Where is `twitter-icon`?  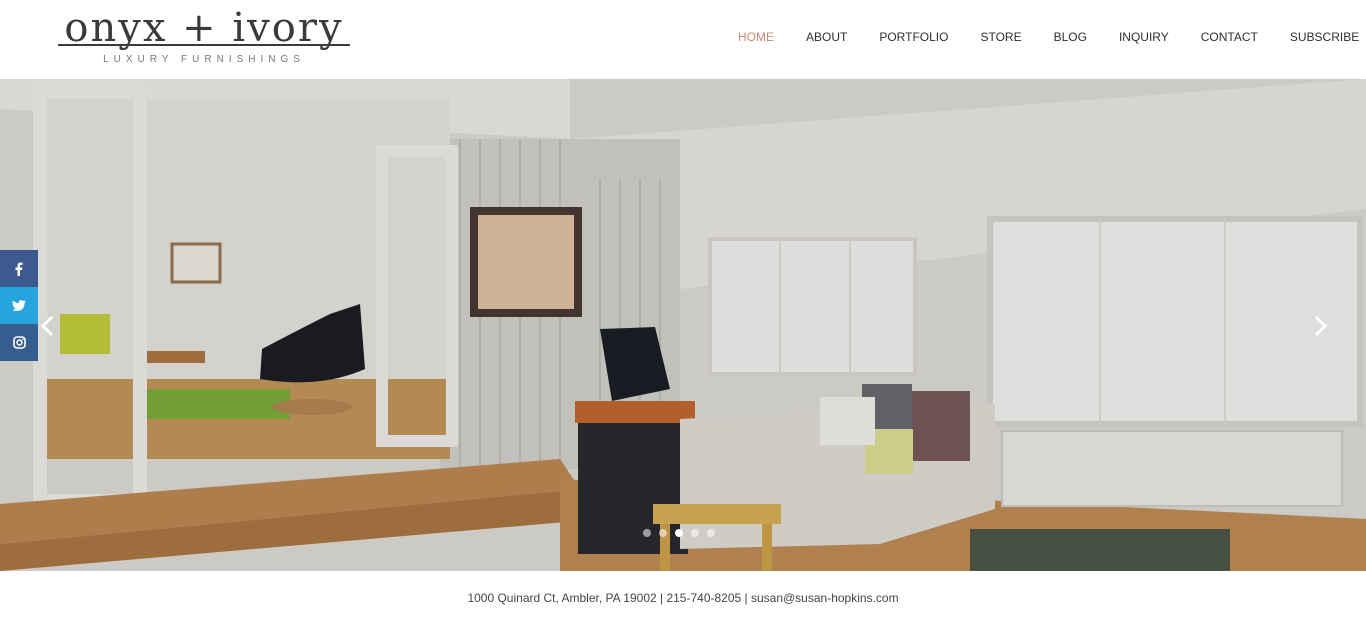
twitter-icon is located at coordinates (19, 305).